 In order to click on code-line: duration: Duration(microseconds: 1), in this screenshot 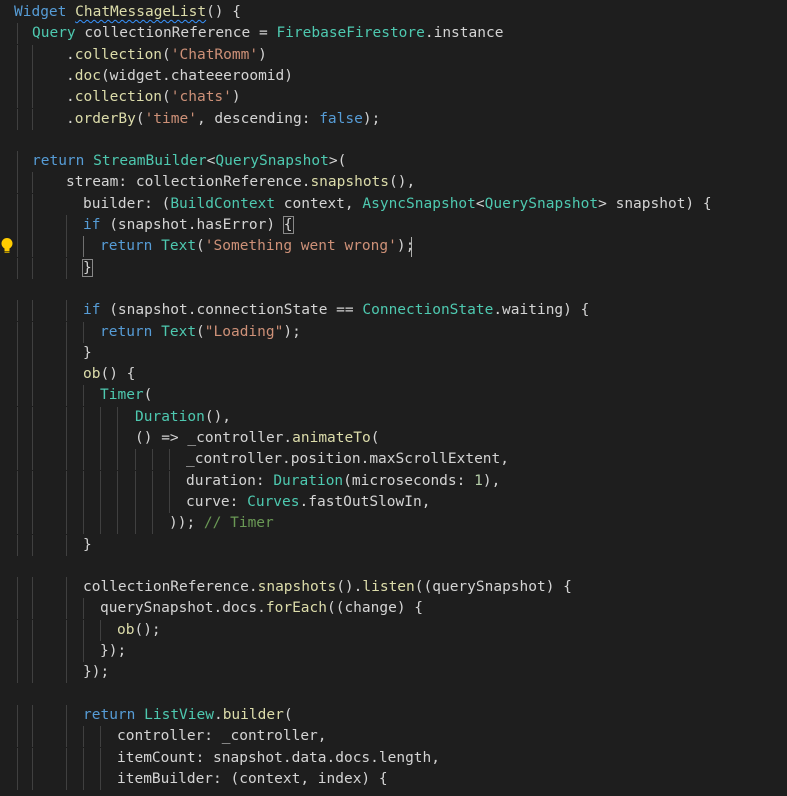, I will do `click(393, 481)`.